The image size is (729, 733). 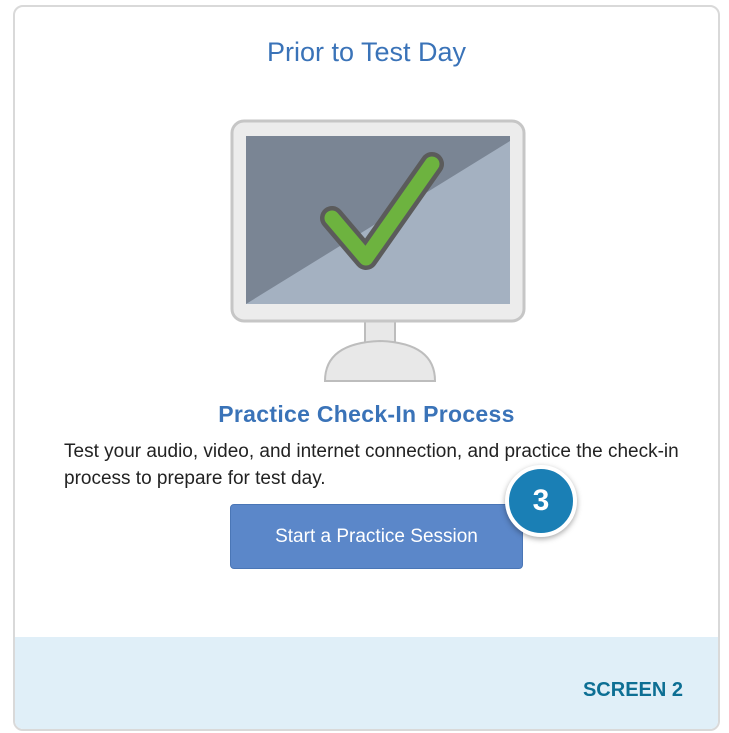 I want to click on screen-label: SCREEN 2, so click(x=632, y=690).